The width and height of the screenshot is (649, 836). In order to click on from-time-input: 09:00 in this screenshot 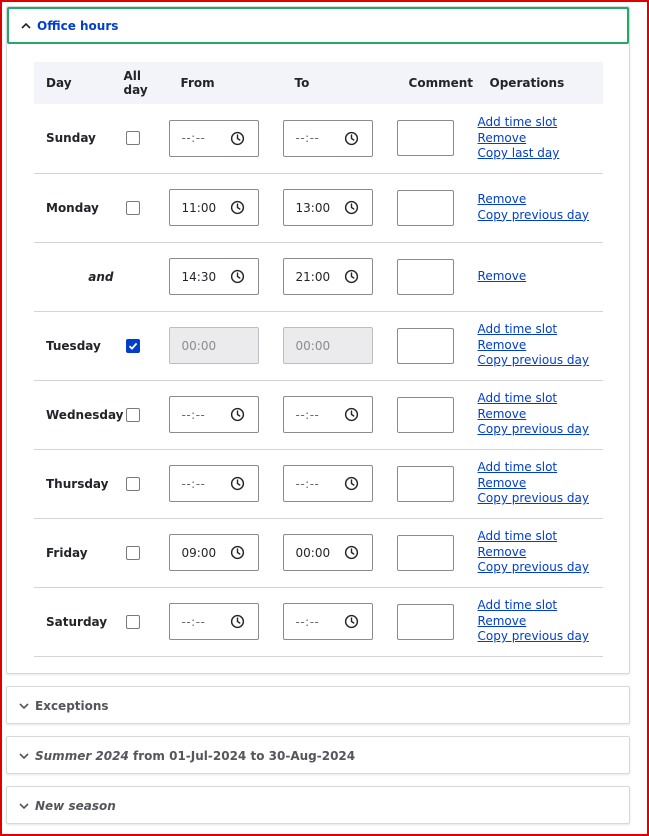, I will do `click(213, 552)`.